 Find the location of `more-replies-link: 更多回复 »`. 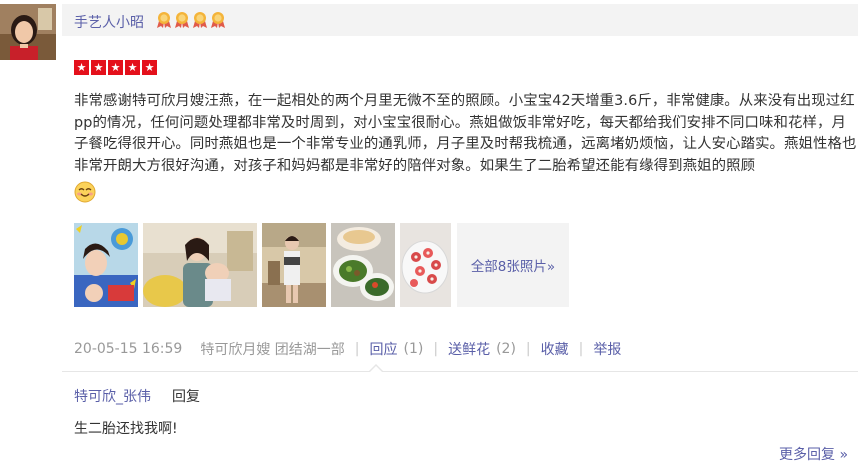

more-replies-link: 更多回复 » is located at coordinates (813, 454).